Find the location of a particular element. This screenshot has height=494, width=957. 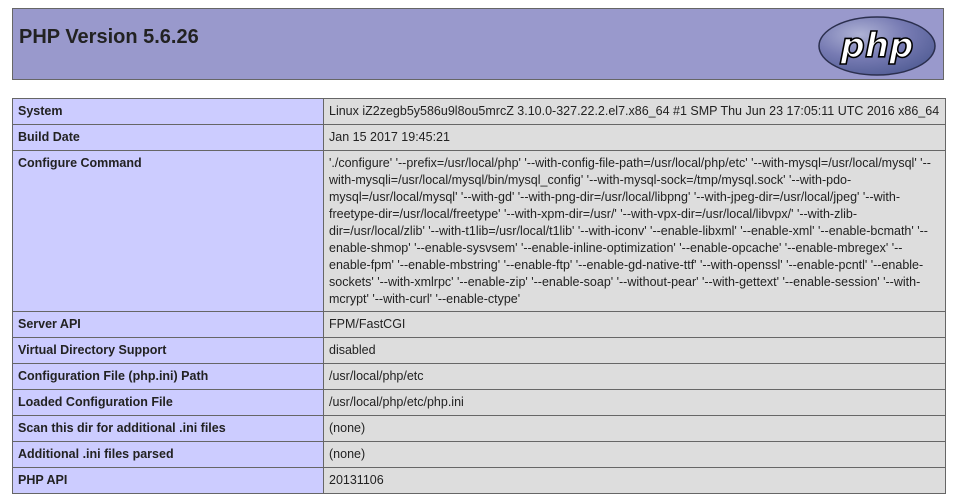

table-row: Build Date Jan 15 2017 19:45:21 is located at coordinates (479, 137).